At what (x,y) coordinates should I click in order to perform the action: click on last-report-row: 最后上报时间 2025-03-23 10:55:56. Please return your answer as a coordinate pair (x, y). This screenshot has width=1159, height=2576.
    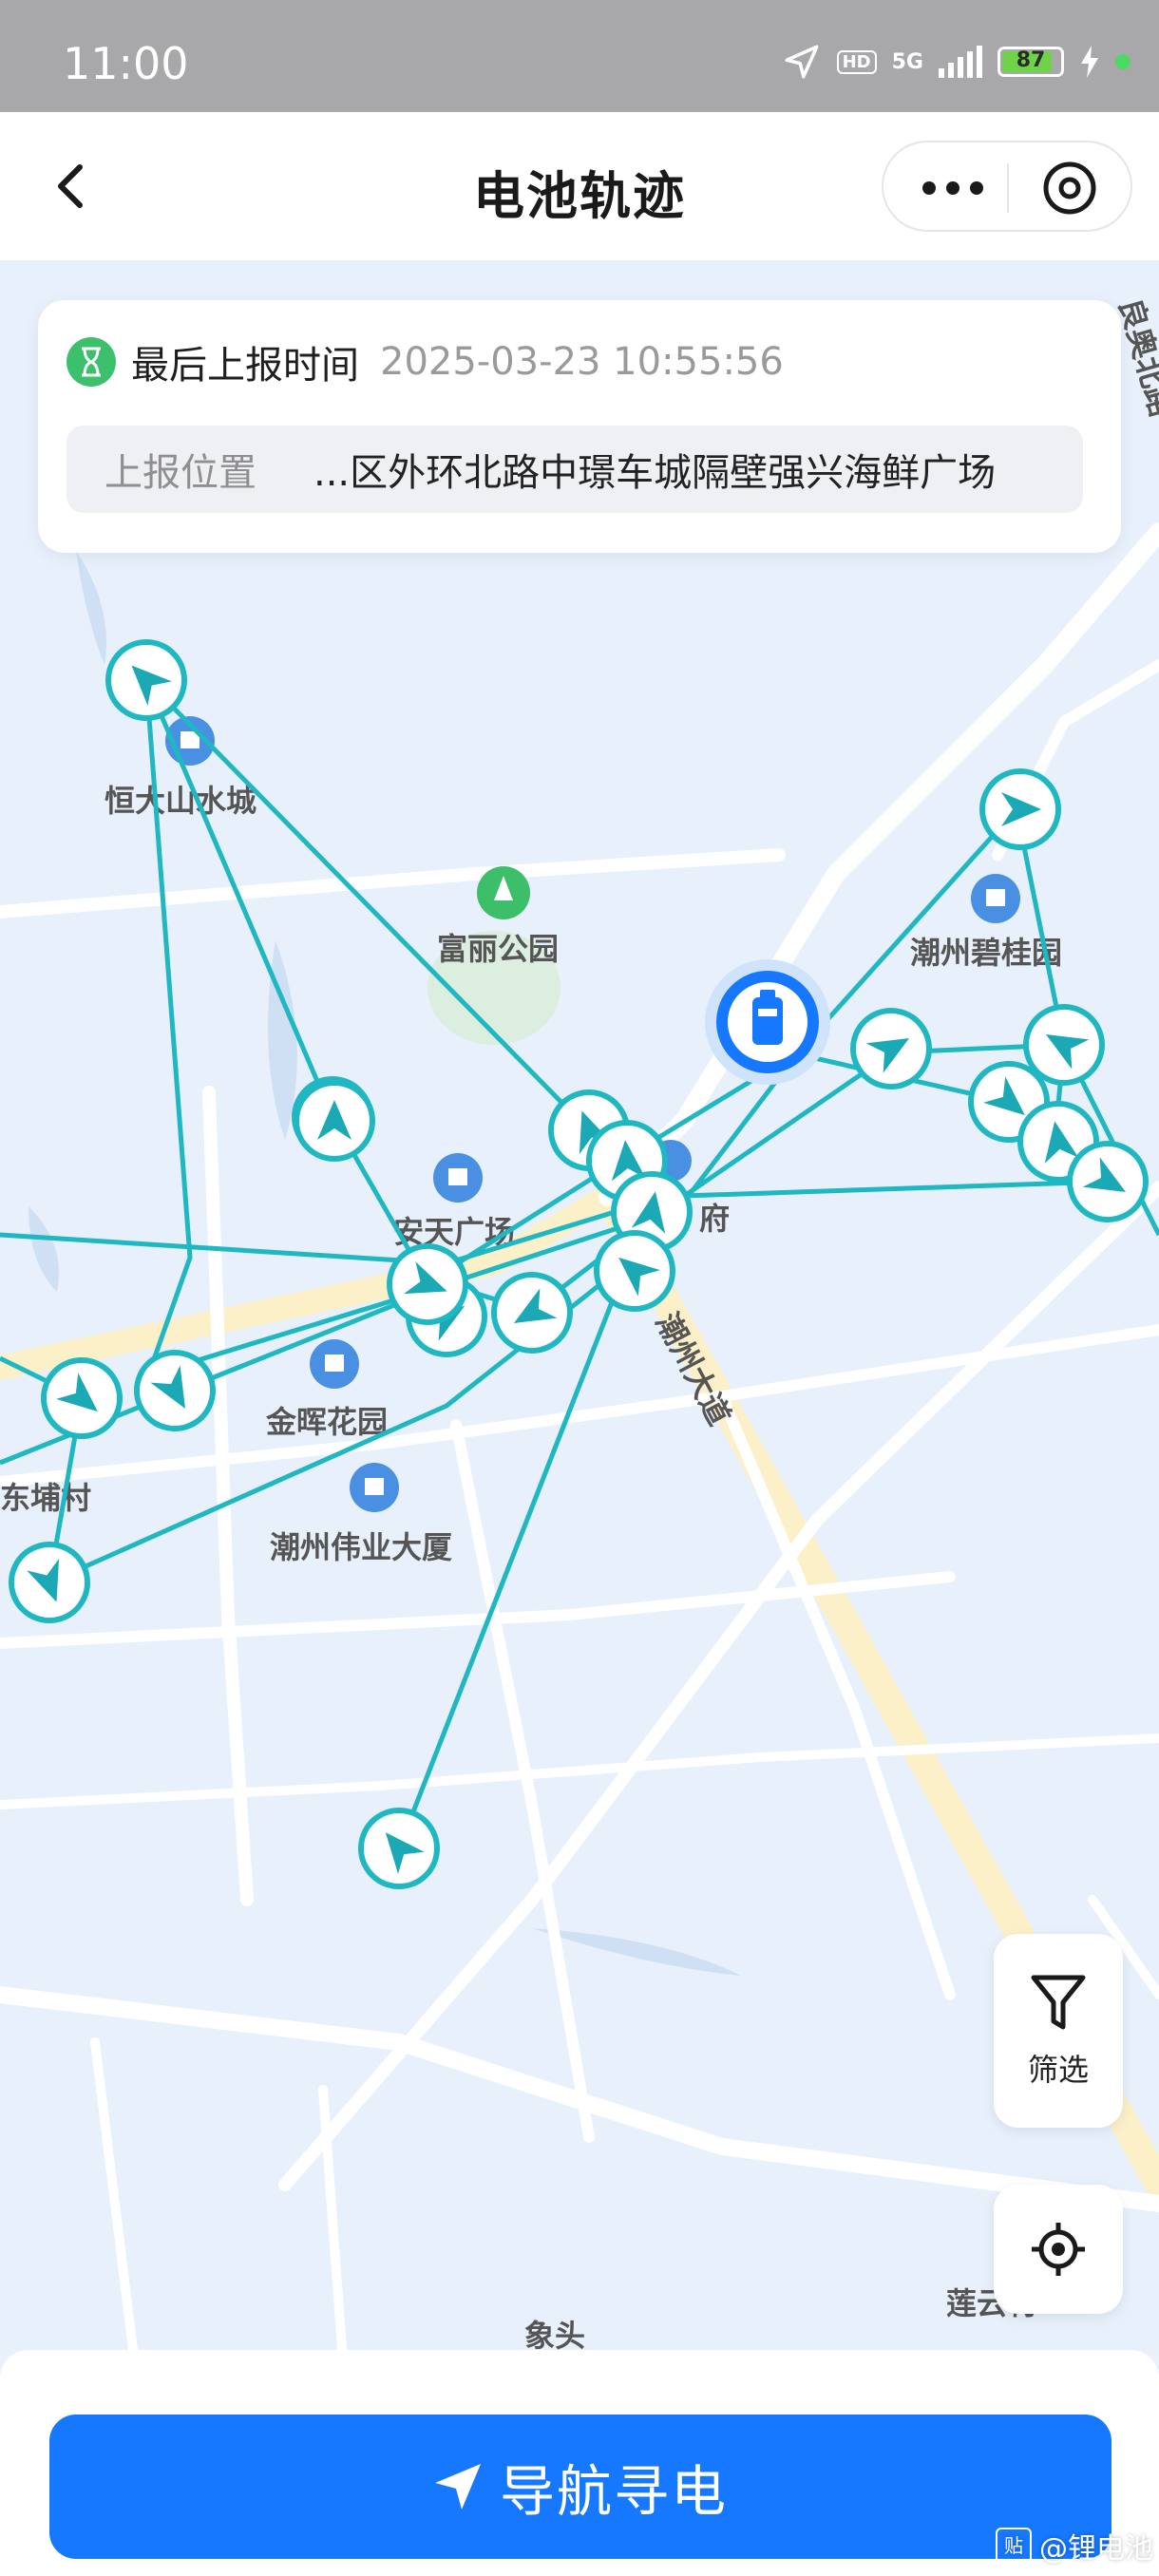
    Looking at the image, I should click on (425, 361).